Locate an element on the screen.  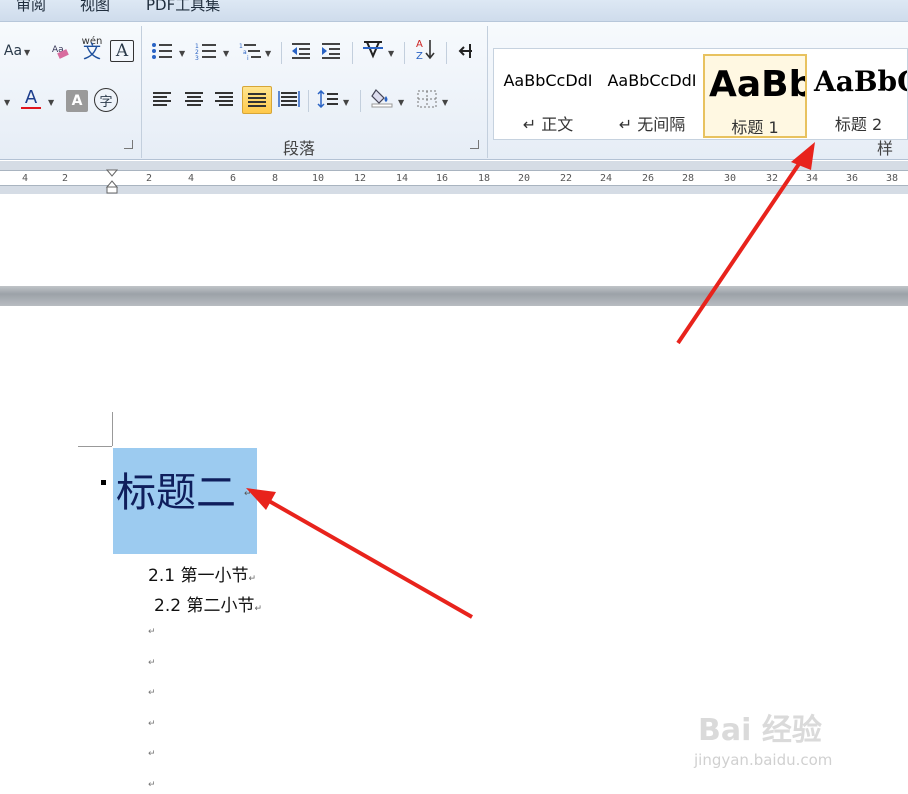
style-heading-1: AaBb 标题 1 is located at coordinates (755, 96).